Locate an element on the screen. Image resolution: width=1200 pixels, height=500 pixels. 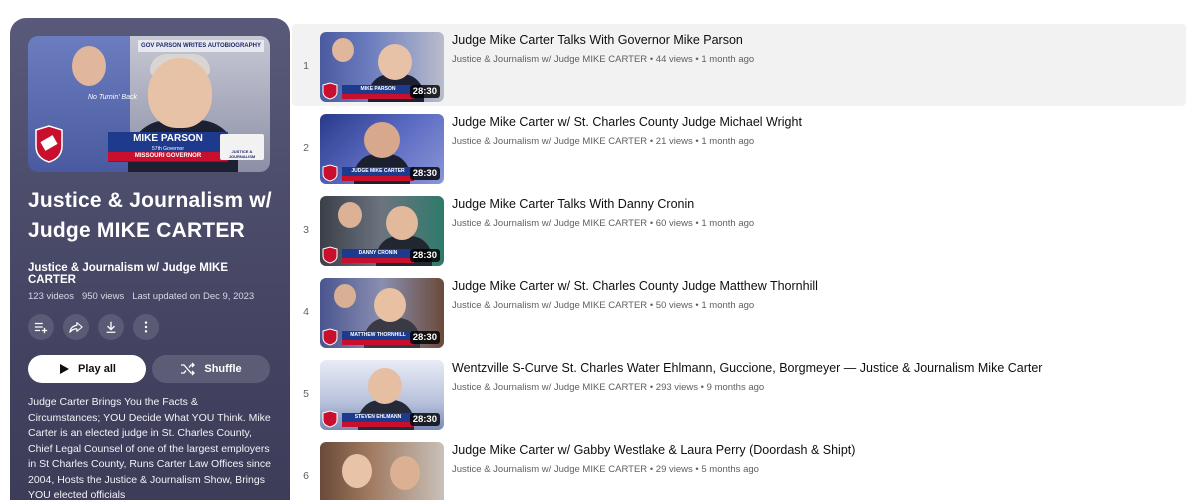
video-thumbnail: JUDGE MIKE CARTER 28:30 is located at coordinates (382, 149).